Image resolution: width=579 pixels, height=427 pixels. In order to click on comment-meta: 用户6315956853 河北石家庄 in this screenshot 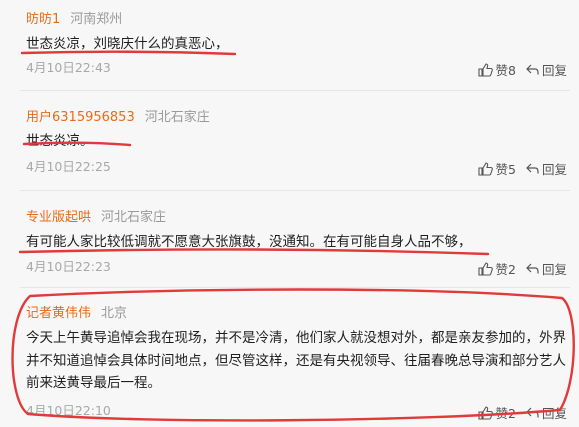, I will do `click(118, 115)`.